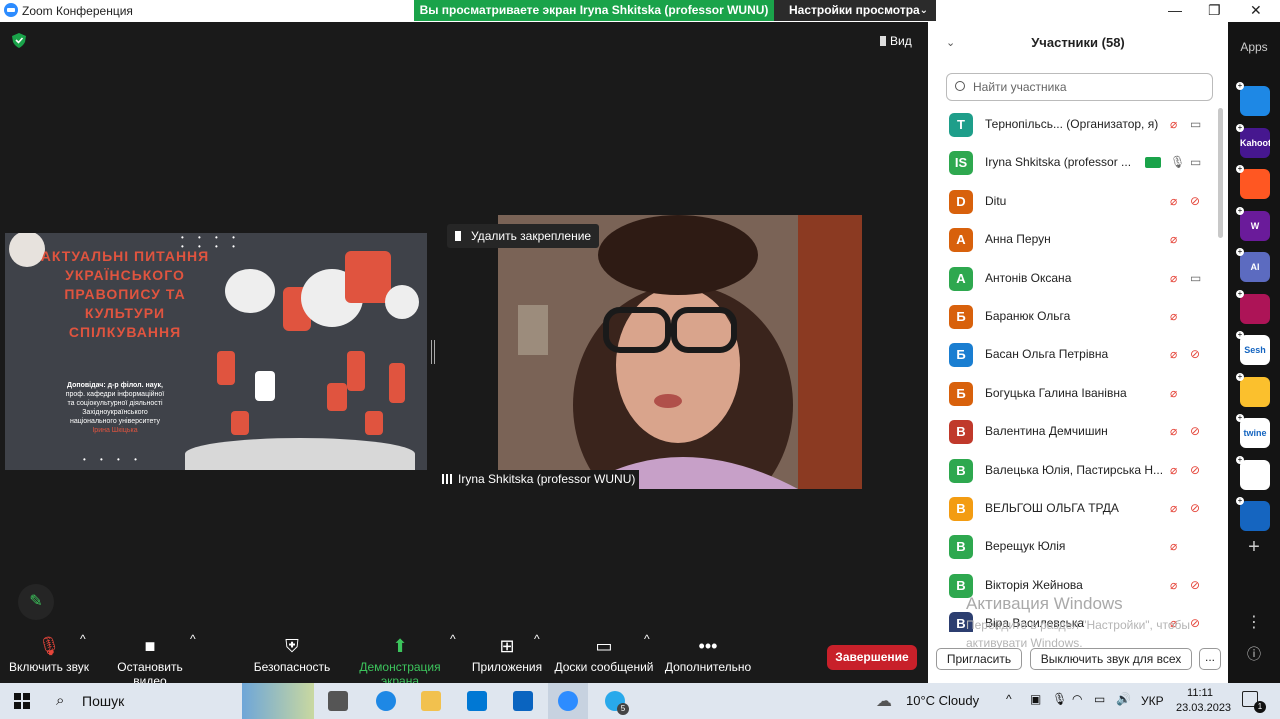 This screenshot has height=719, width=1280. Describe the element at coordinates (1255, 391) in the screenshot. I see `app8-app-icon` at that location.